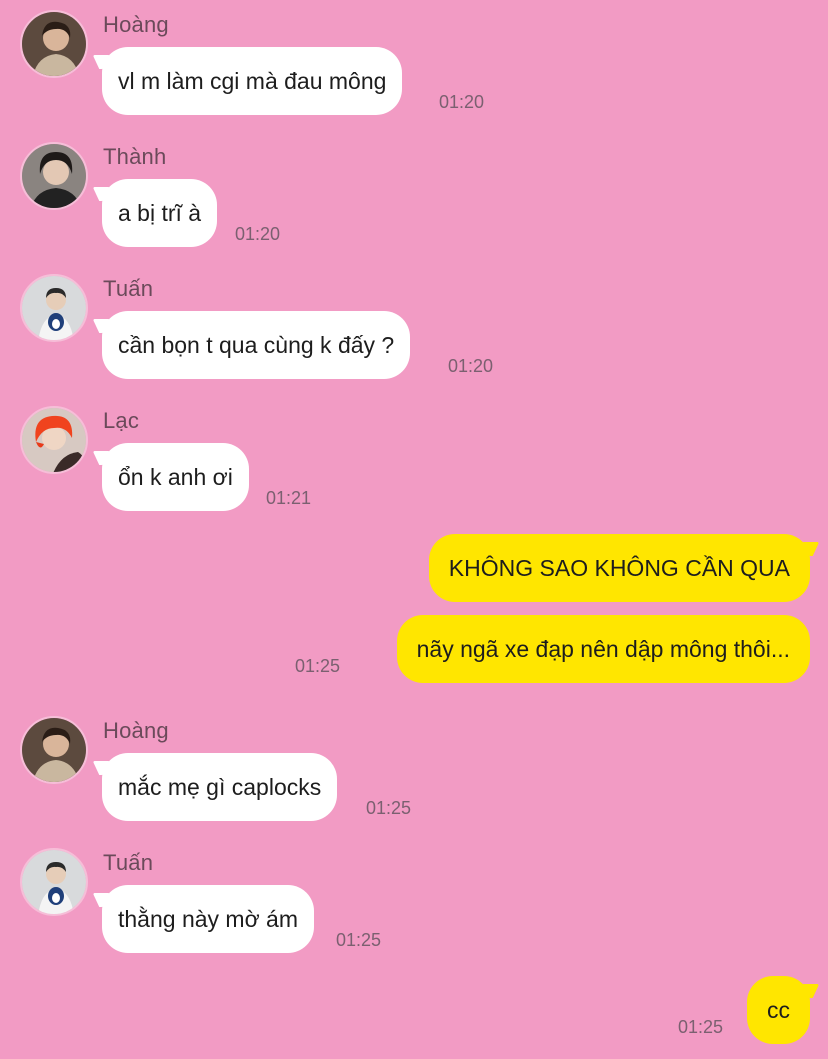  Describe the element at coordinates (414, 455) in the screenshot. I see `incoming-message: Lạc ổn k anh ơi 01:21` at that location.